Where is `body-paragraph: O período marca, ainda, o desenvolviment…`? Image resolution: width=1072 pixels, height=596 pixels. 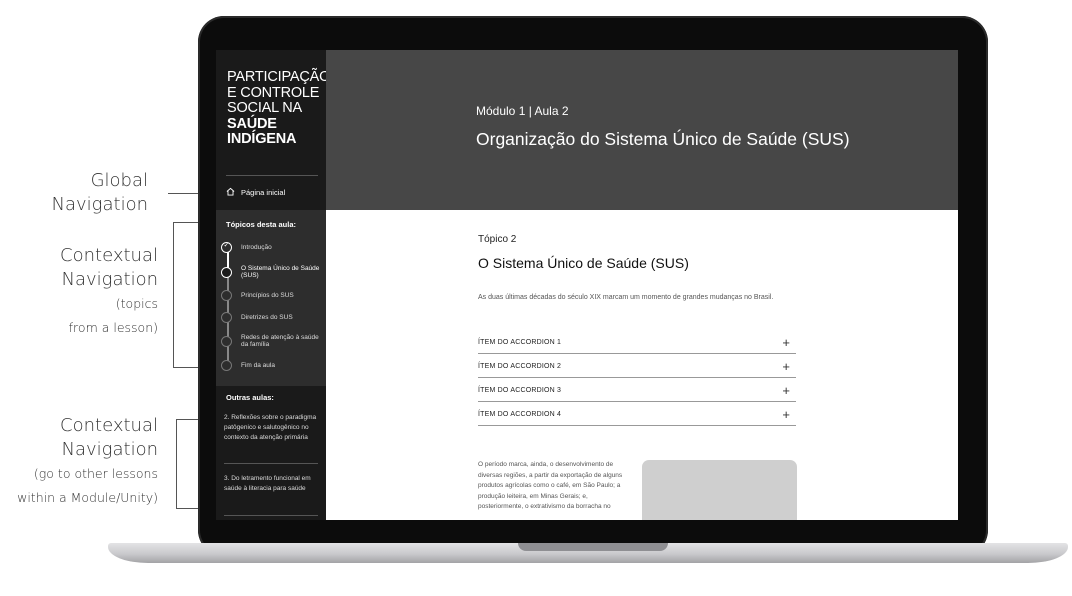
body-paragraph: O período marca, ainda, o desenvolviment… is located at coordinates (550, 485).